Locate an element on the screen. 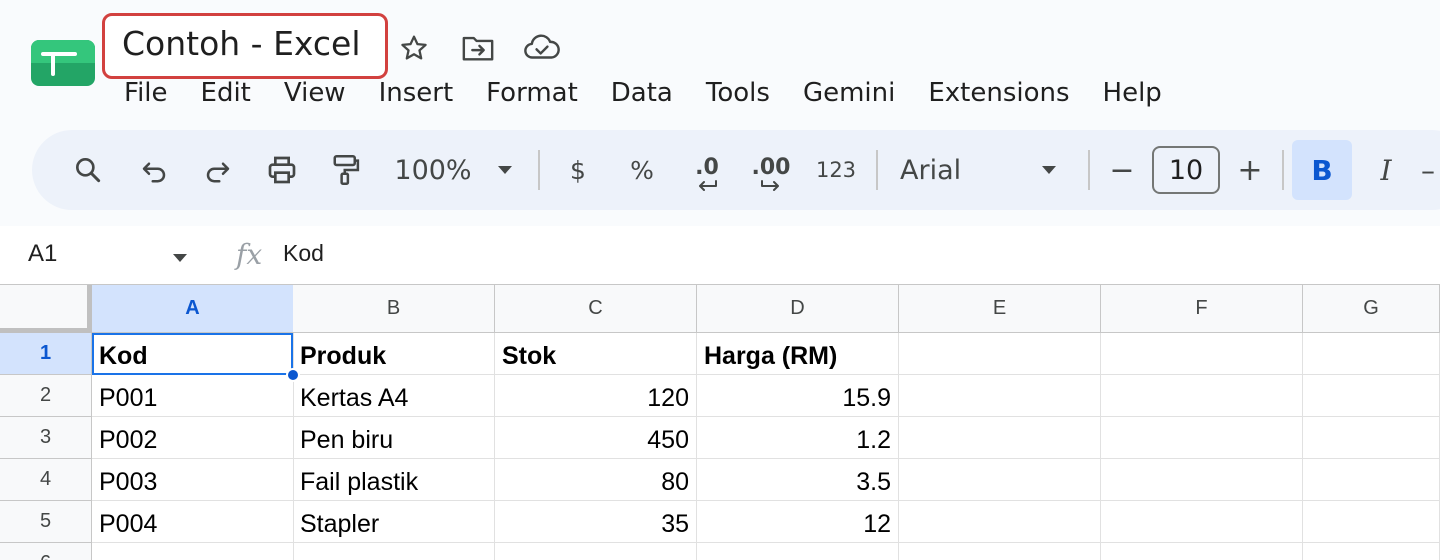 The height and width of the screenshot is (560, 1440). cell-g5 is located at coordinates (1371, 522).